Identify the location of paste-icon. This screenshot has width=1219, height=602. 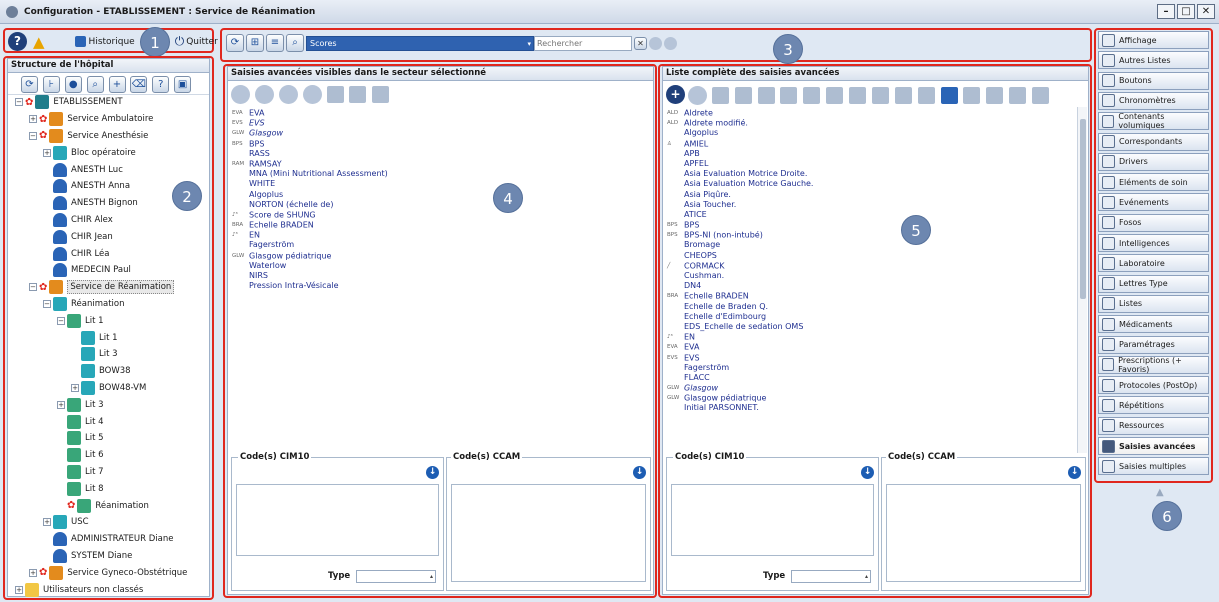
(789, 95).